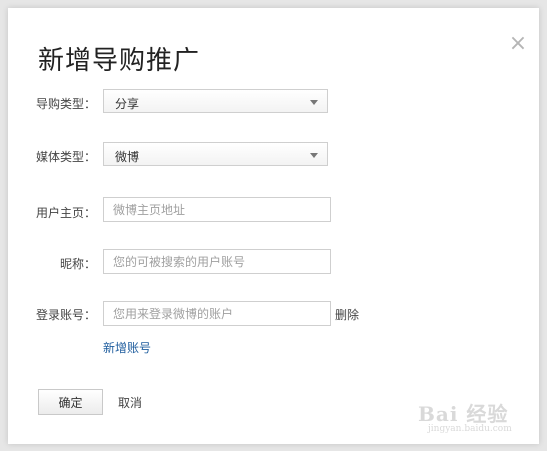  I want to click on add-account-link: 新增账号, so click(127, 347).